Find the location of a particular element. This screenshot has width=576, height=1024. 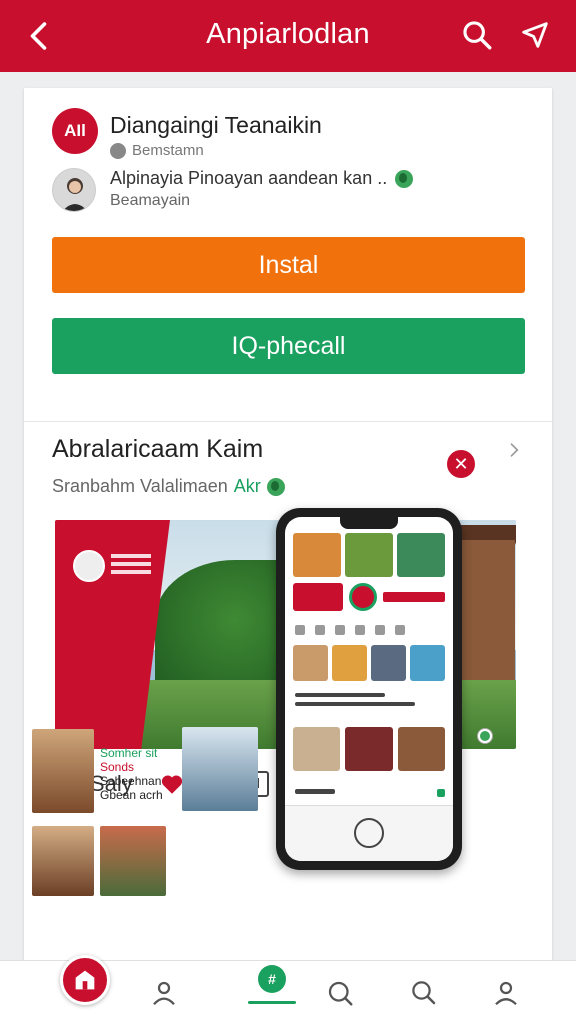

explore-tab is located at coordinates (340, 992).